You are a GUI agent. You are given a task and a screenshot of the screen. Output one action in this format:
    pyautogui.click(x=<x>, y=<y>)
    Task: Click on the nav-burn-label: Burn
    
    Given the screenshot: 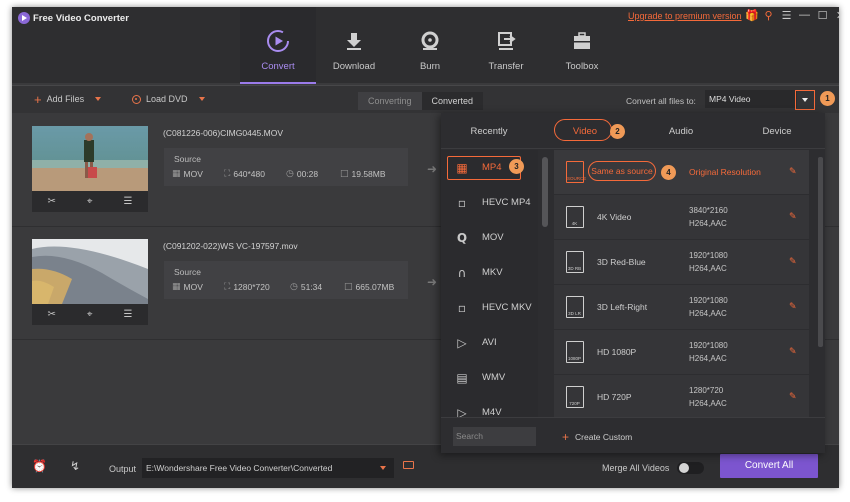 What is the action you would take?
    pyautogui.click(x=430, y=66)
    